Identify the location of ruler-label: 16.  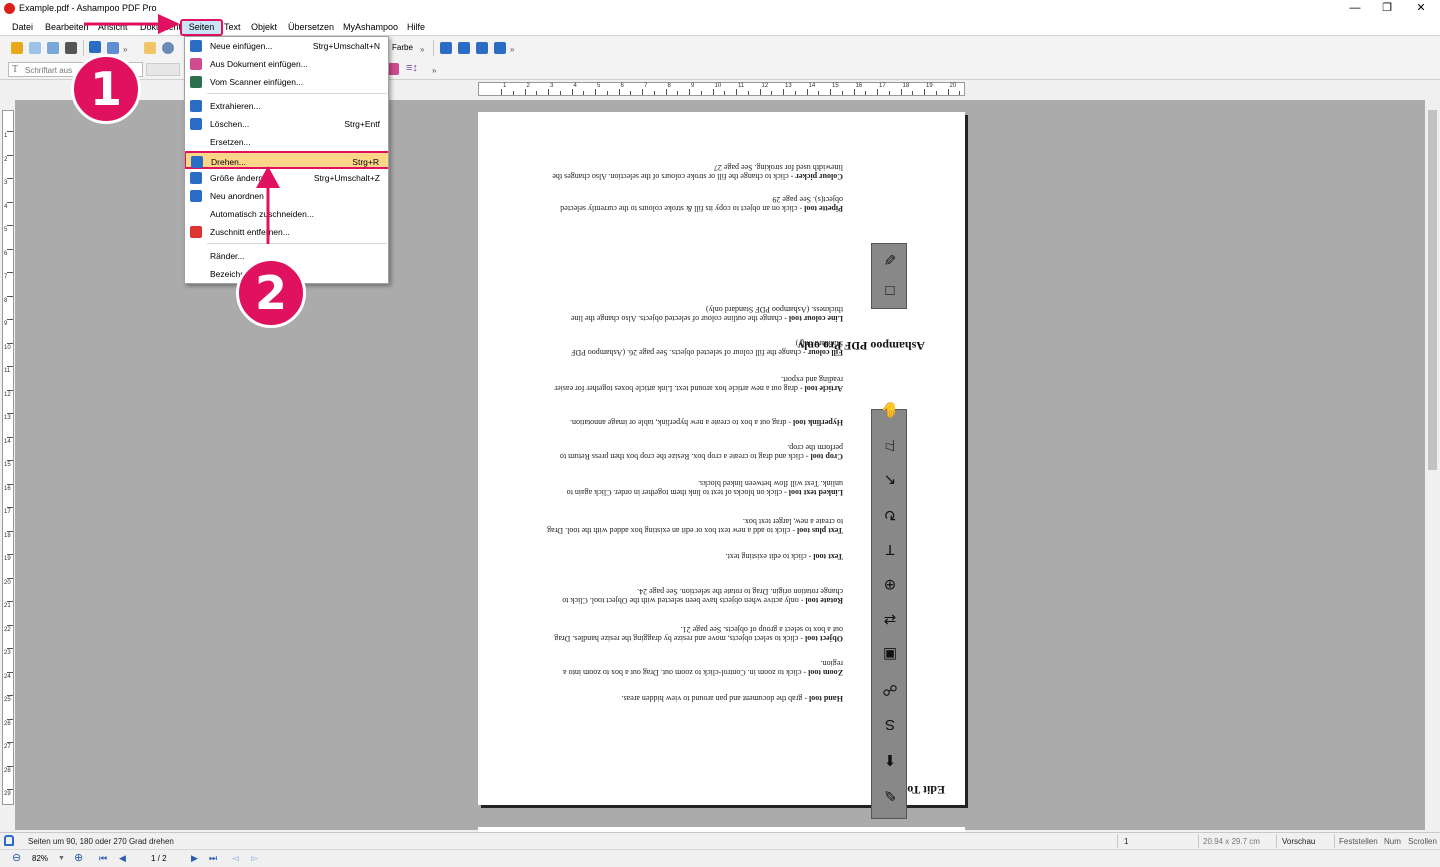
(859, 86).